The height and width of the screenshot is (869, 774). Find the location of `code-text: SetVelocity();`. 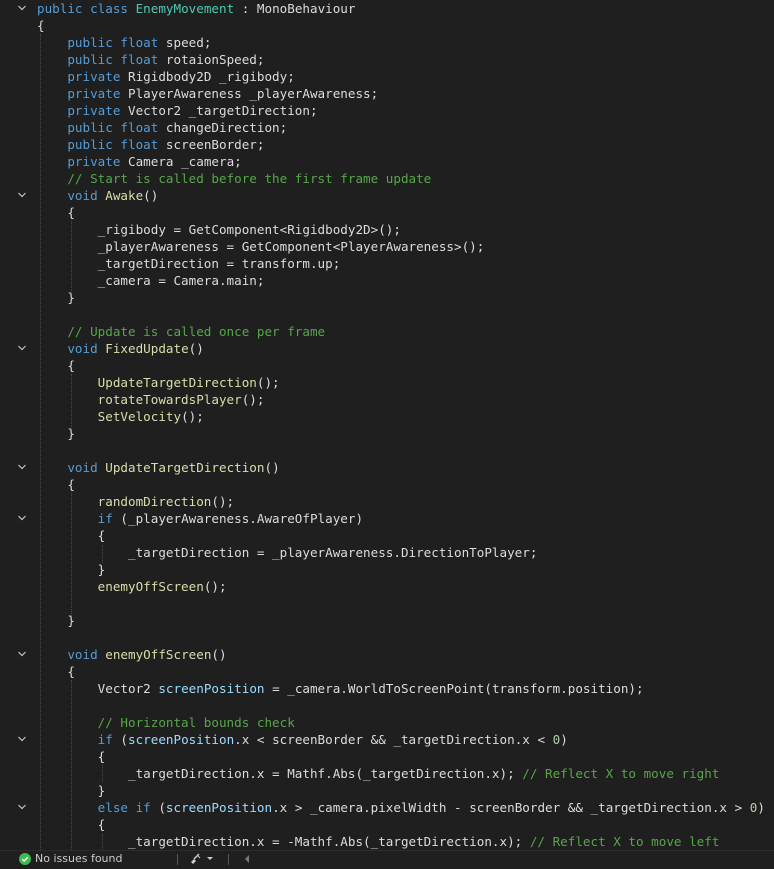

code-text: SetVelocity(); is located at coordinates (120, 416).